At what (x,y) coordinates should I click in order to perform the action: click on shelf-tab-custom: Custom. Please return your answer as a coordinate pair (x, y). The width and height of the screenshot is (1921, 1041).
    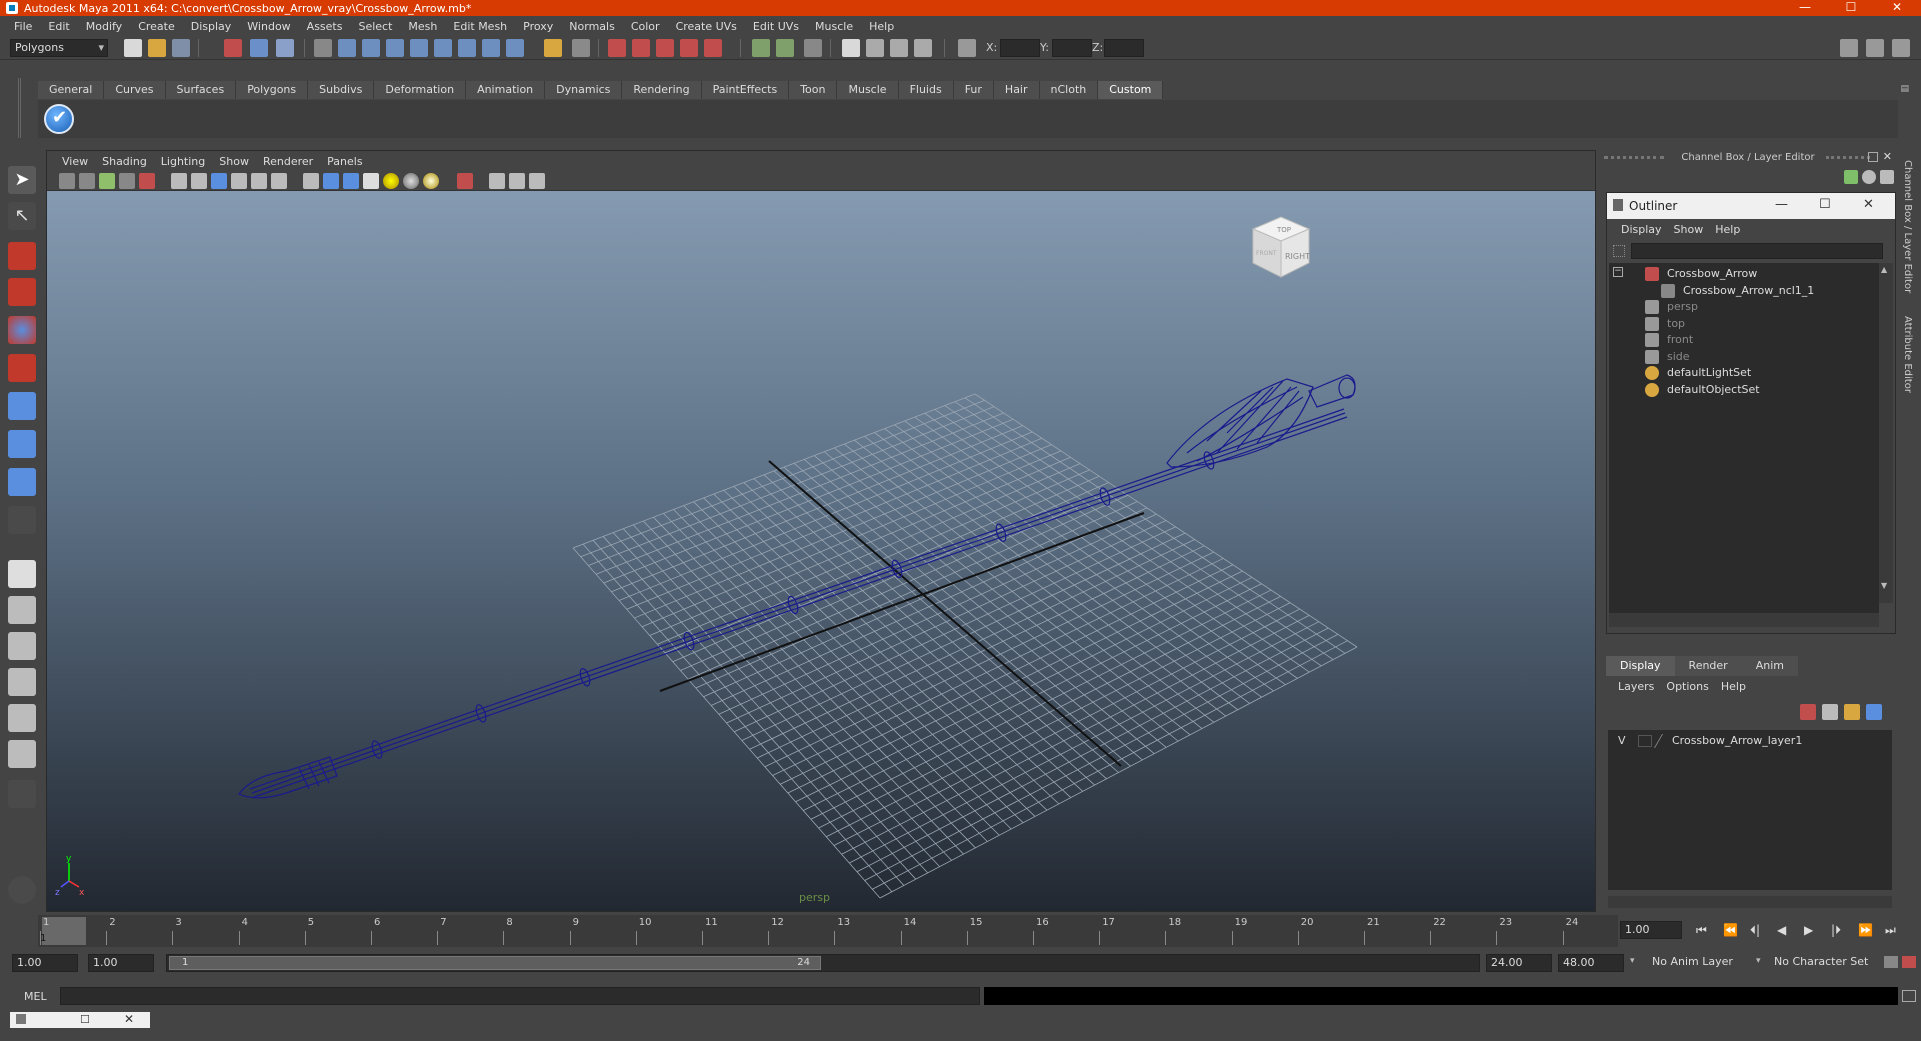
    Looking at the image, I should click on (1131, 90).